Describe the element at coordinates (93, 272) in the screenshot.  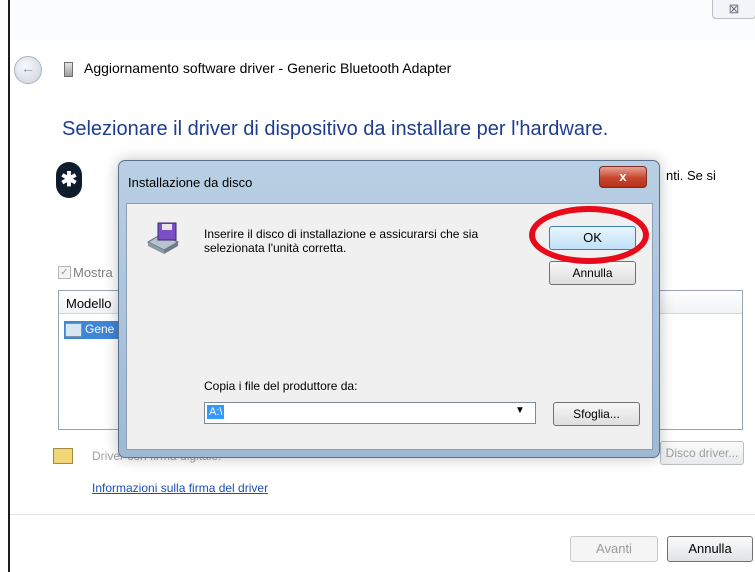
I see `show-compatible-label: Mostra` at that location.